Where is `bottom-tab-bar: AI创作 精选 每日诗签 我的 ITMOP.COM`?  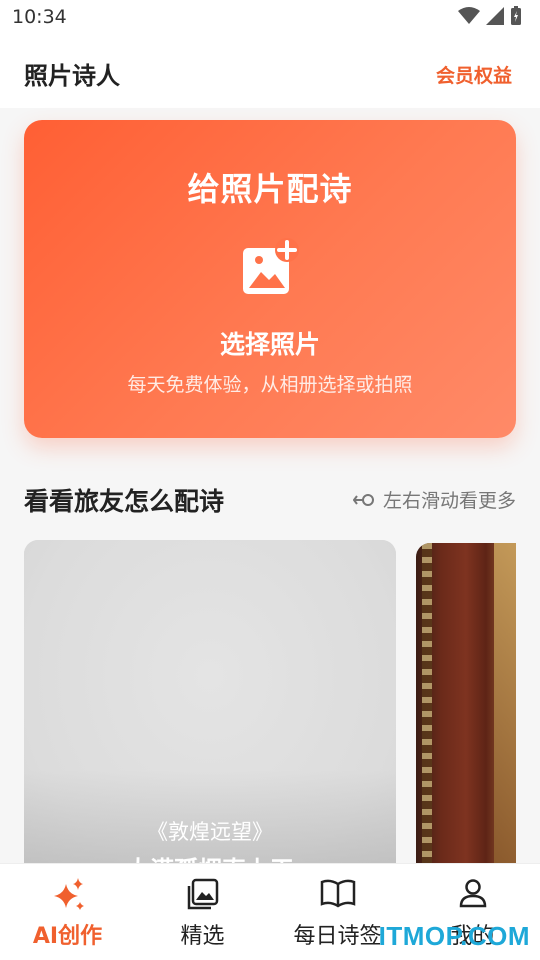
bottom-tab-bar: AI创作 精选 每日诗签 我的 ITMOP.COM is located at coordinates (270, 911).